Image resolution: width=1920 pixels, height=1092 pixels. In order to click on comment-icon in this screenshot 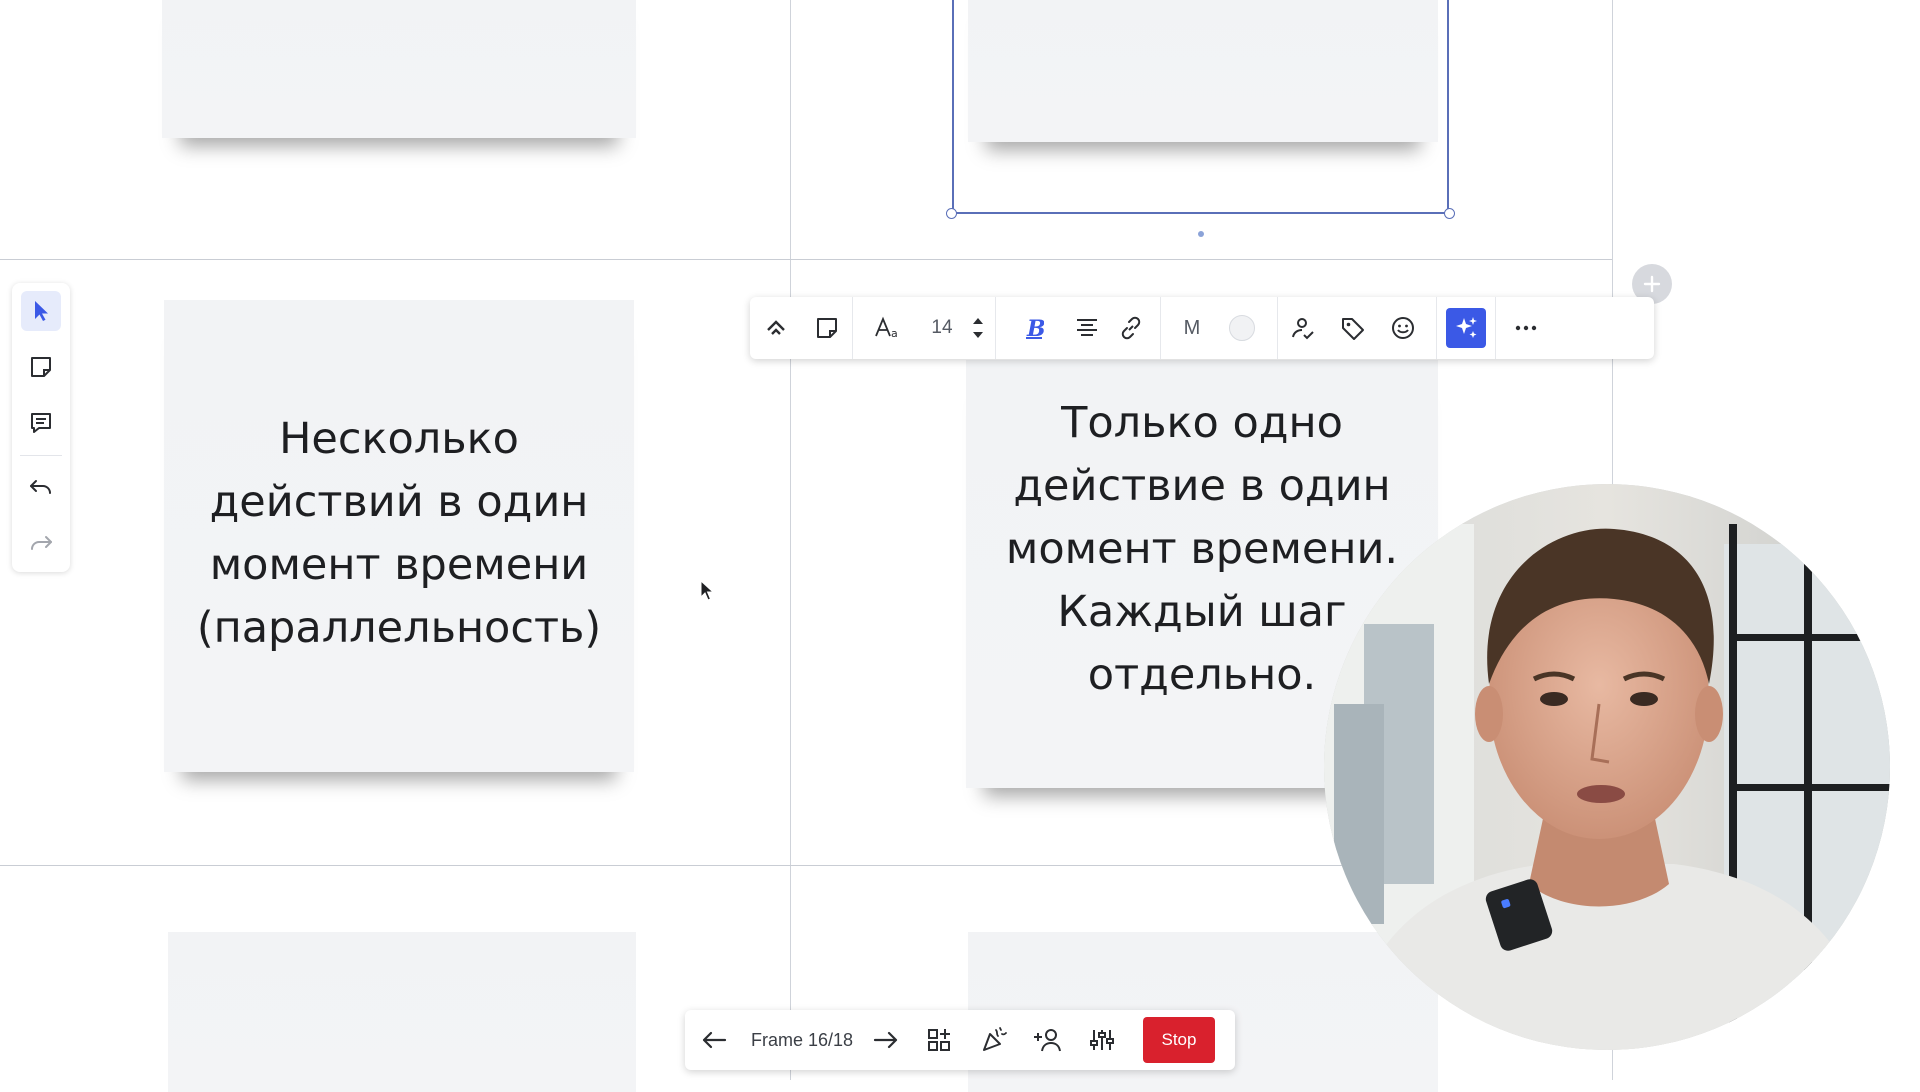, I will do `click(41, 423)`.